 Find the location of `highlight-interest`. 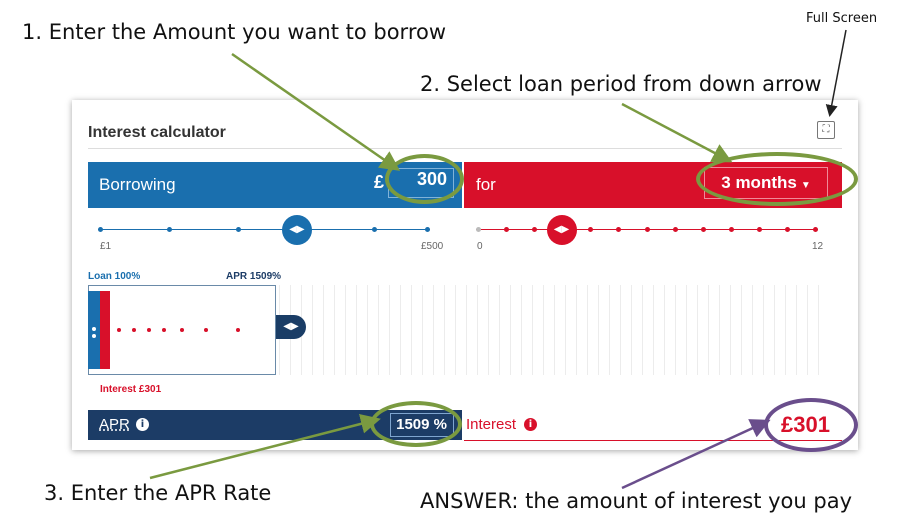

highlight-interest is located at coordinates (811, 425).